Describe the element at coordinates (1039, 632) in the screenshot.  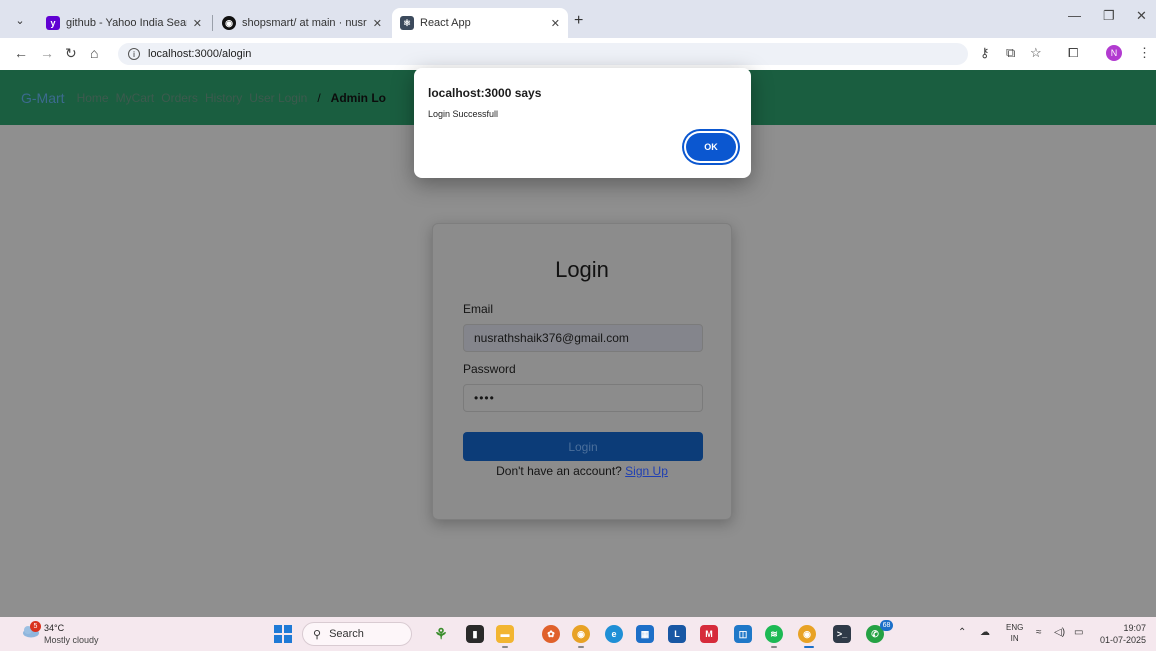
I see `wifi-icon: ≈` at that location.